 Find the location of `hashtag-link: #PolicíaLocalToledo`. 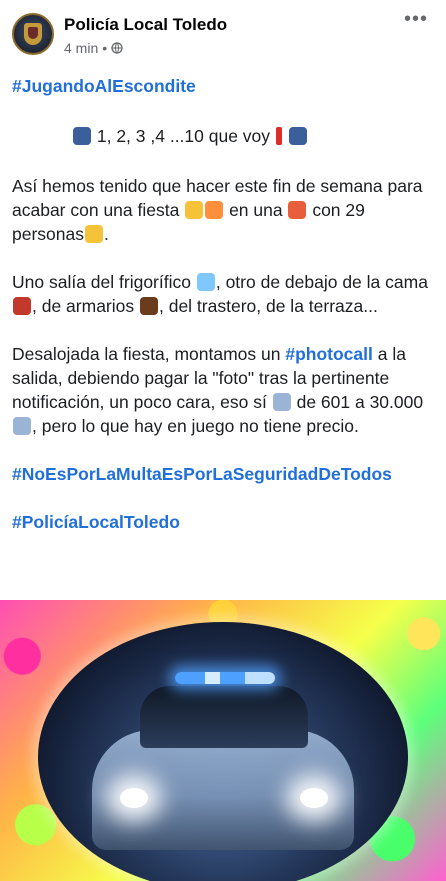

hashtag-link: #PolicíaLocalToledo is located at coordinates (96, 522).